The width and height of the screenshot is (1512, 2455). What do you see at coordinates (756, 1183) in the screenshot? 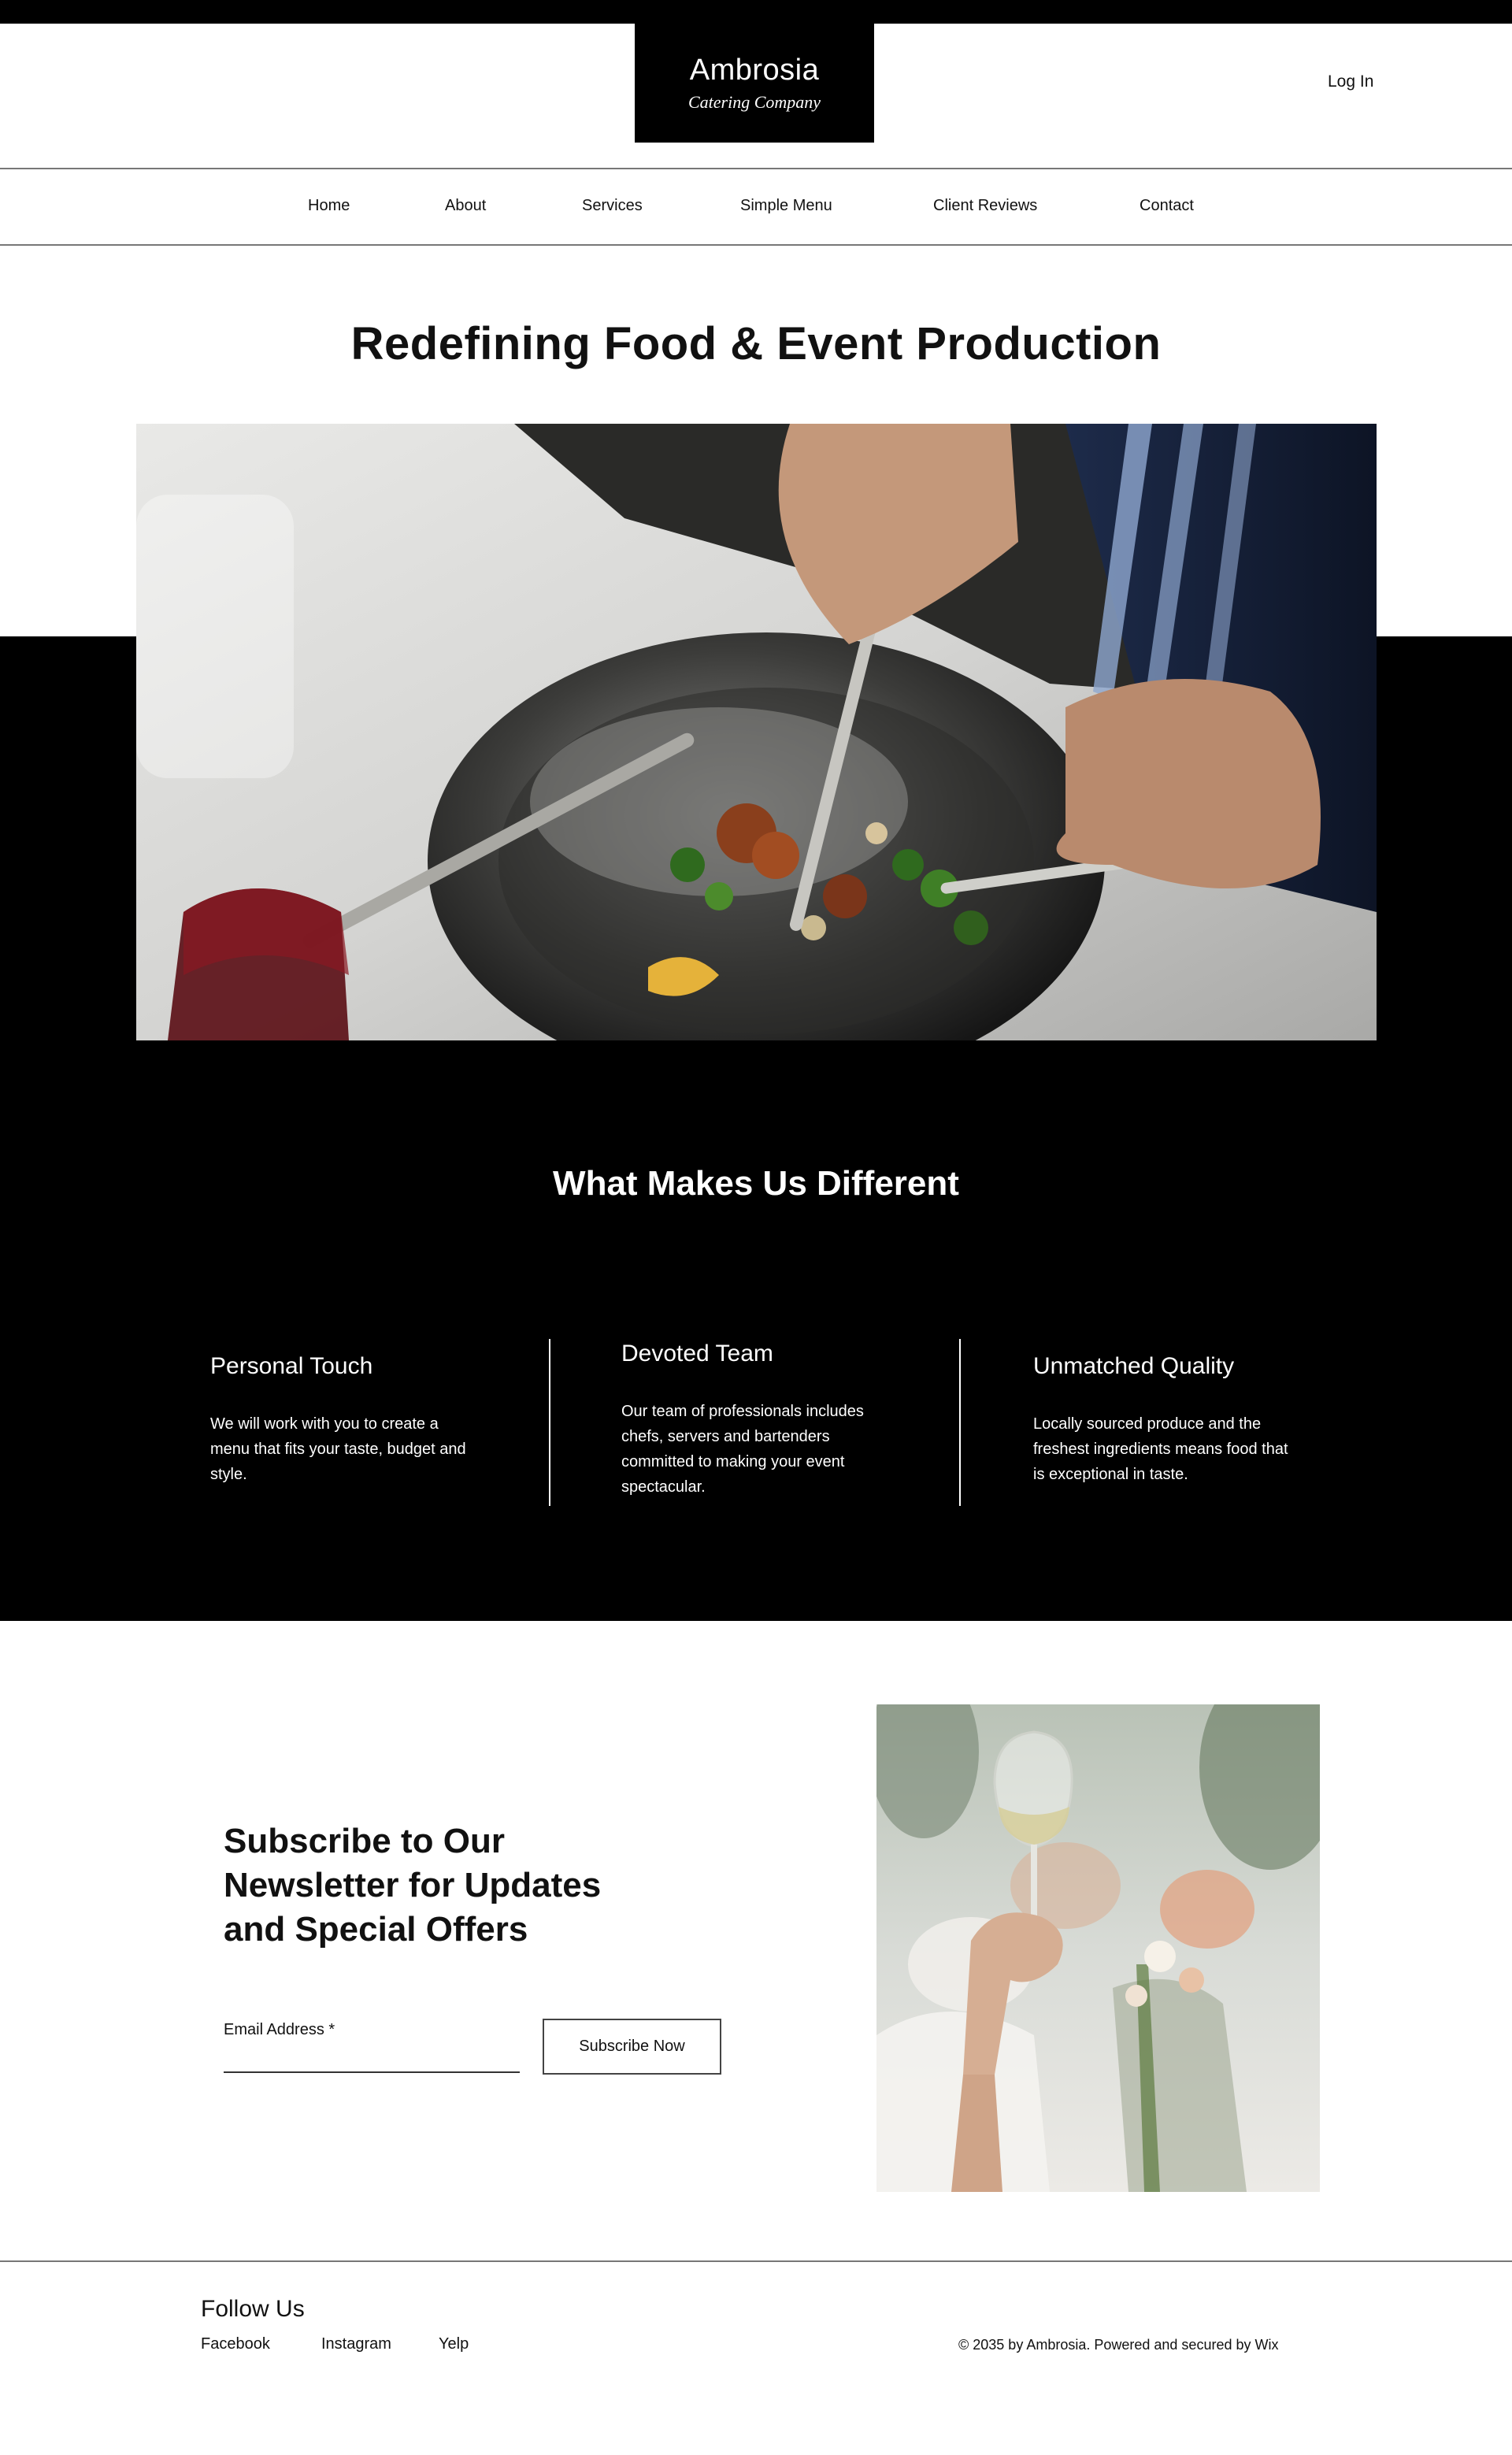
I see `features-title: What Makes Us Different` at bounding box center [756, 1183].